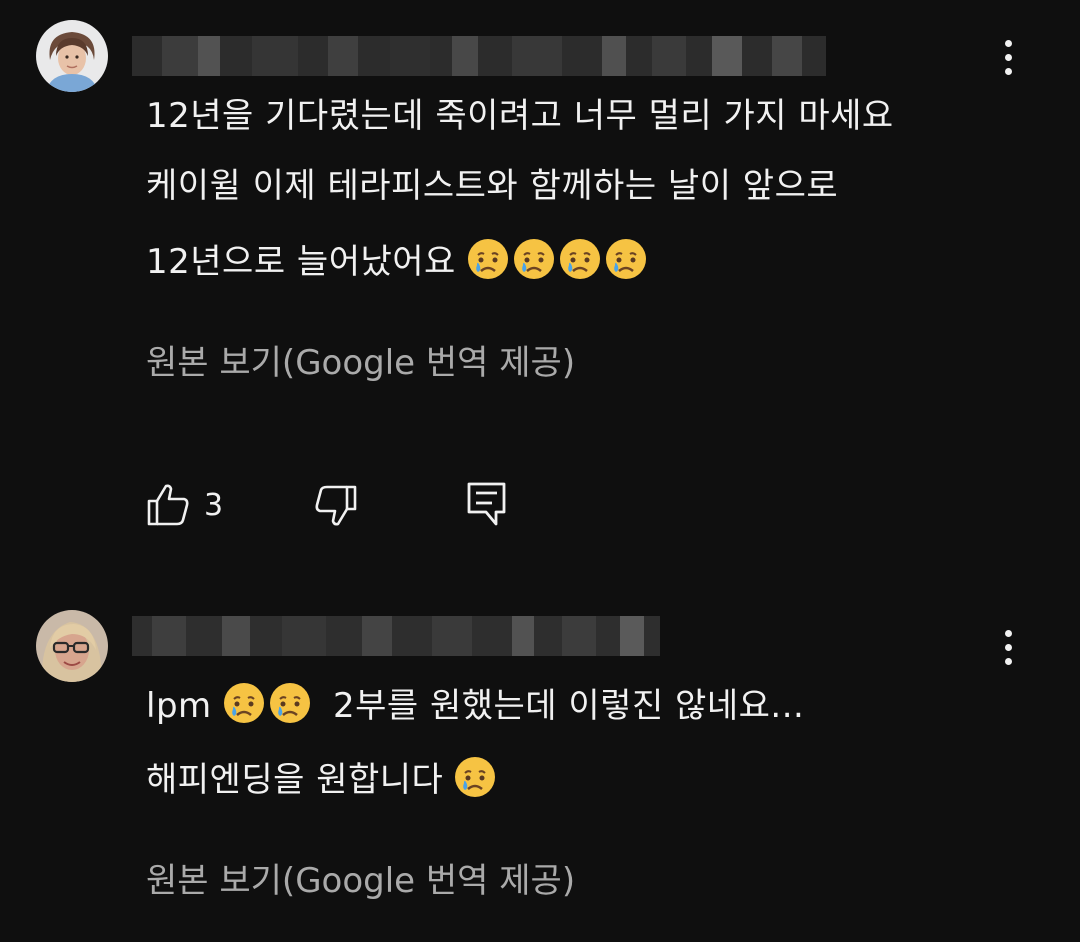 Image resolution: width=1080 pixels, height=942 pixels. I want to click on comment-text: 해피엔딩을 원합니다, so click(295, 780).